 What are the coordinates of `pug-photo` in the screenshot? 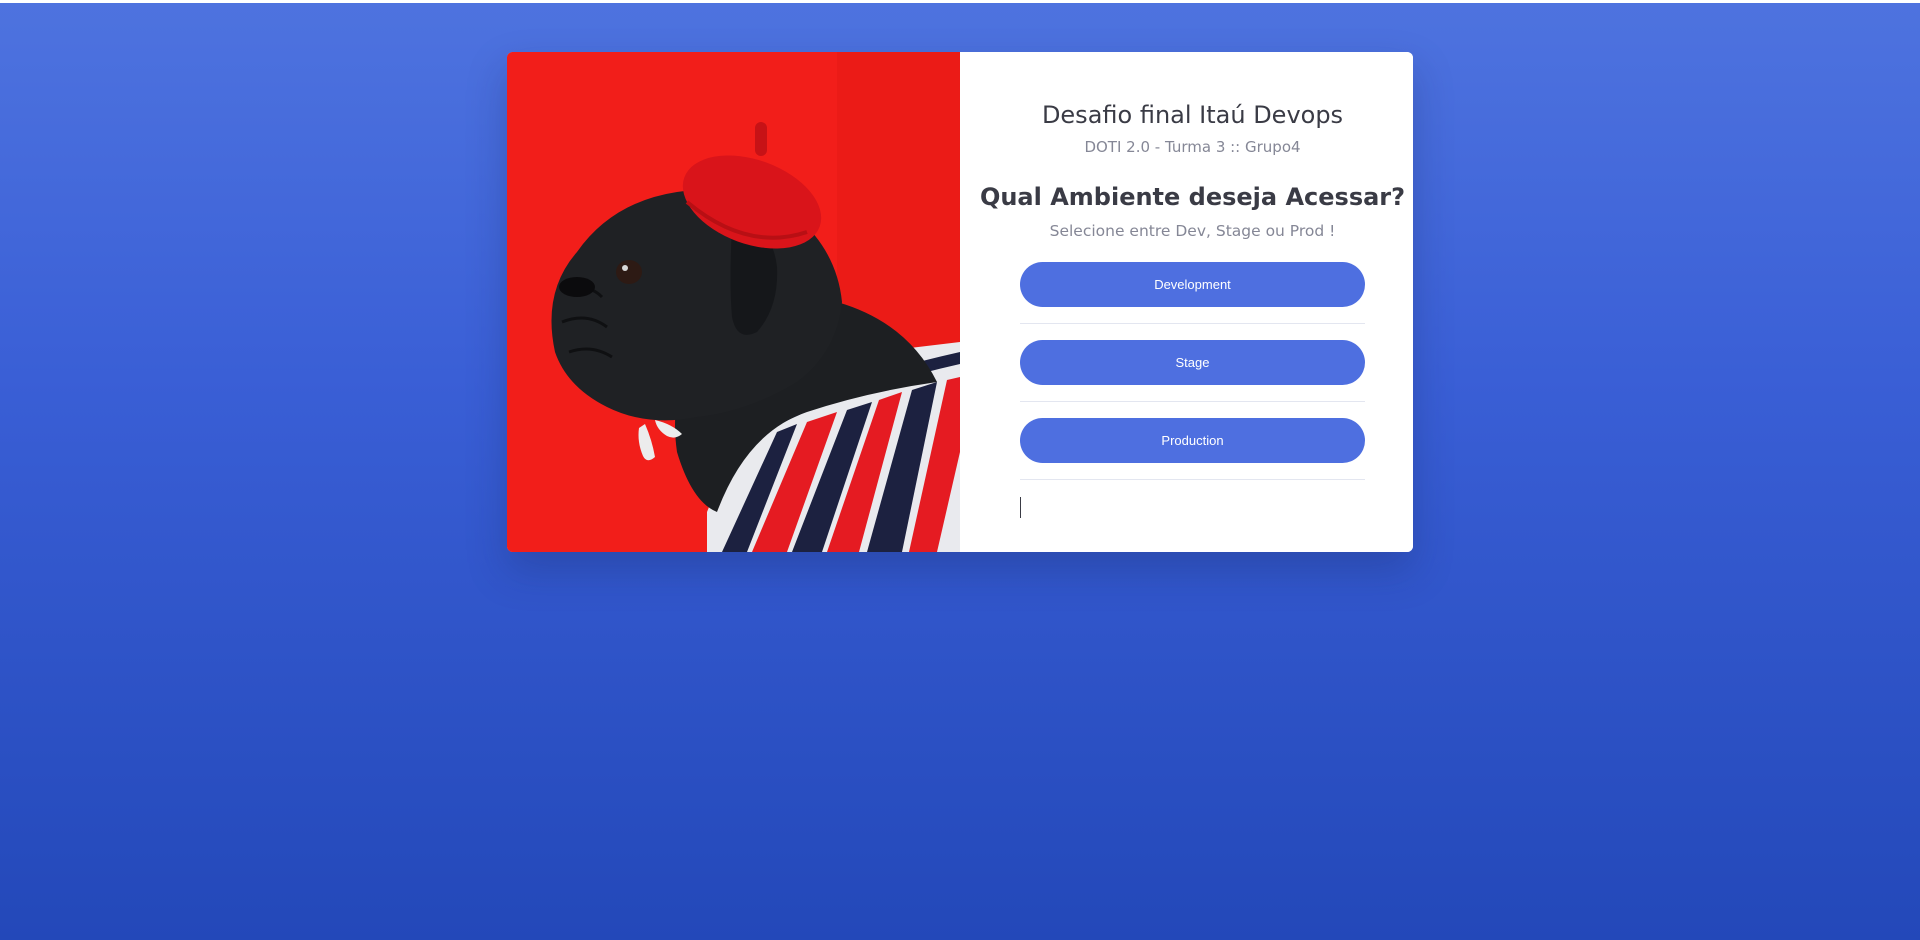 It's located at (733, 302).